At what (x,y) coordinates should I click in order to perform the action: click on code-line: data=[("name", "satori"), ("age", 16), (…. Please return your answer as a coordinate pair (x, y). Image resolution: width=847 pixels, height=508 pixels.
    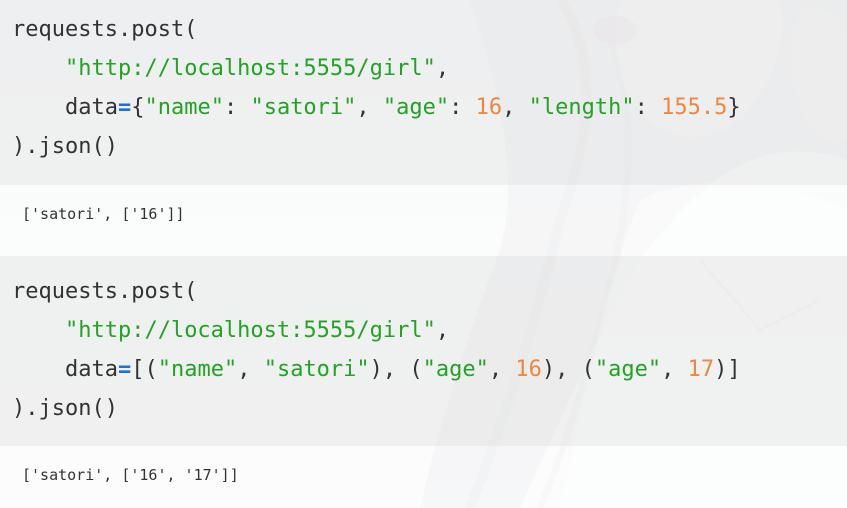
    Looking at the image, I should click on (429, 369).